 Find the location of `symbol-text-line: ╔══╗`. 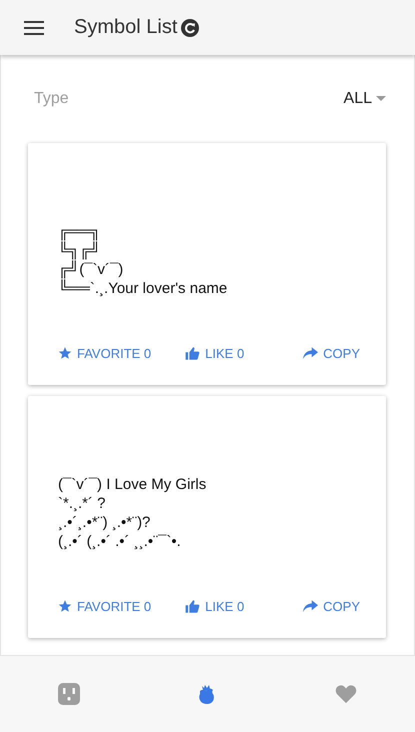

symbol-text-line: ╔══╗ is located at coordinates (80, 231).